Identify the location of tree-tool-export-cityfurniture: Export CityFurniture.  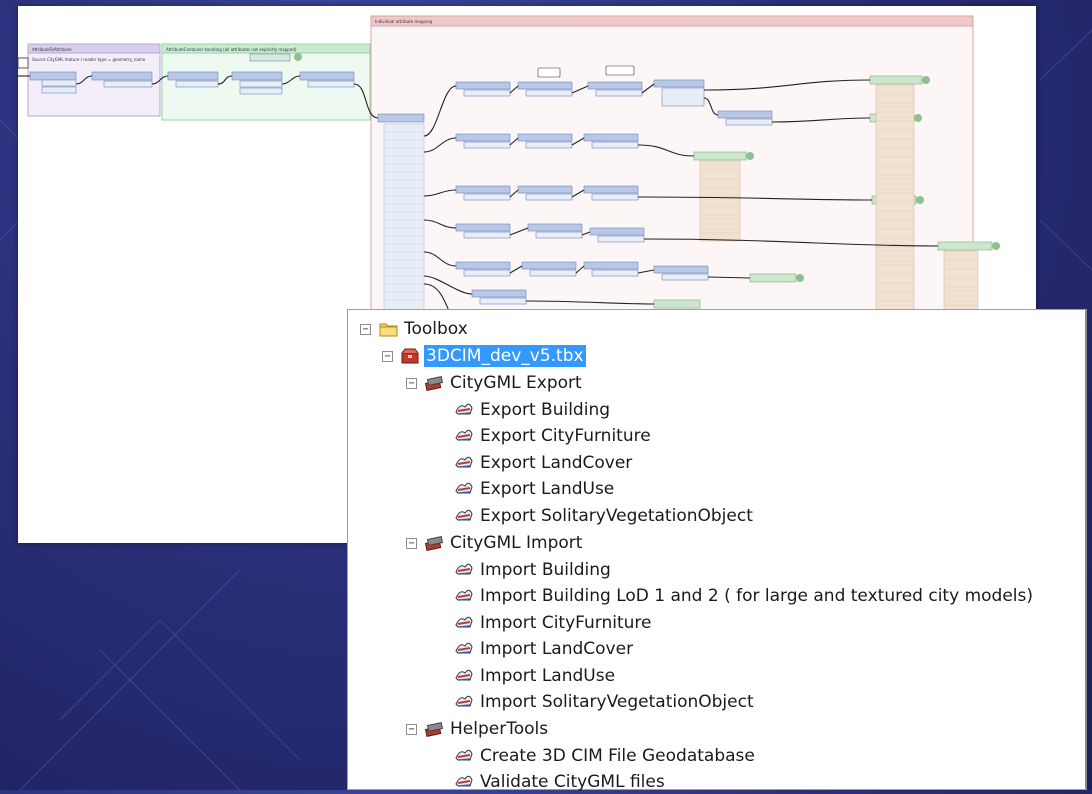
(553, 436).